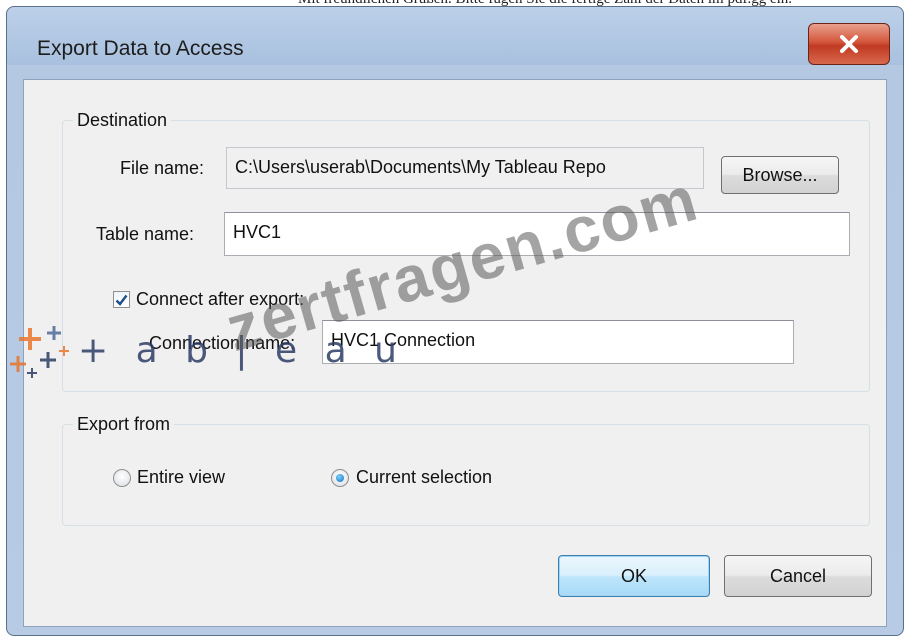 The image size is (908, 641). What do you see at coordinates (162, 168) in the screenshot?
I see `file-name-label: File name:` at bounding box center [162, 168].